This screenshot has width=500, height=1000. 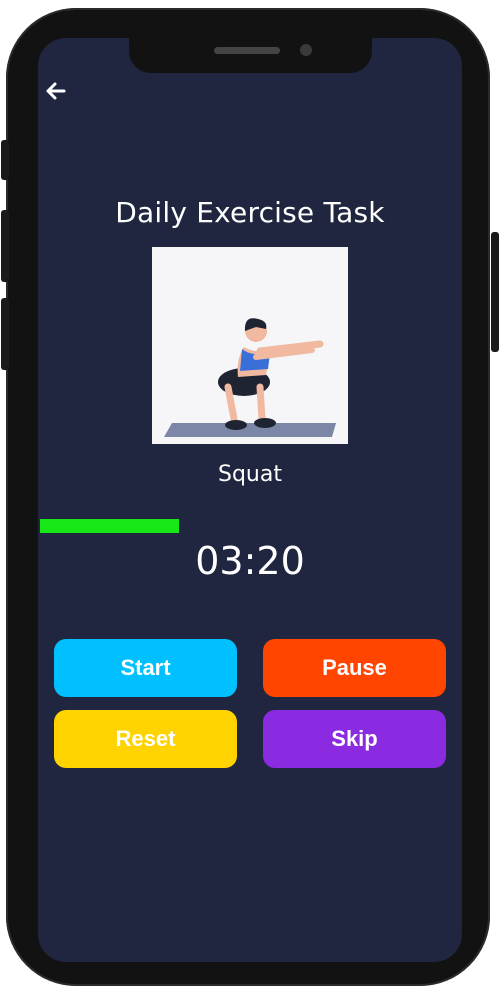 I want to click on phone-silent-switch, so click(x=5, y=160).